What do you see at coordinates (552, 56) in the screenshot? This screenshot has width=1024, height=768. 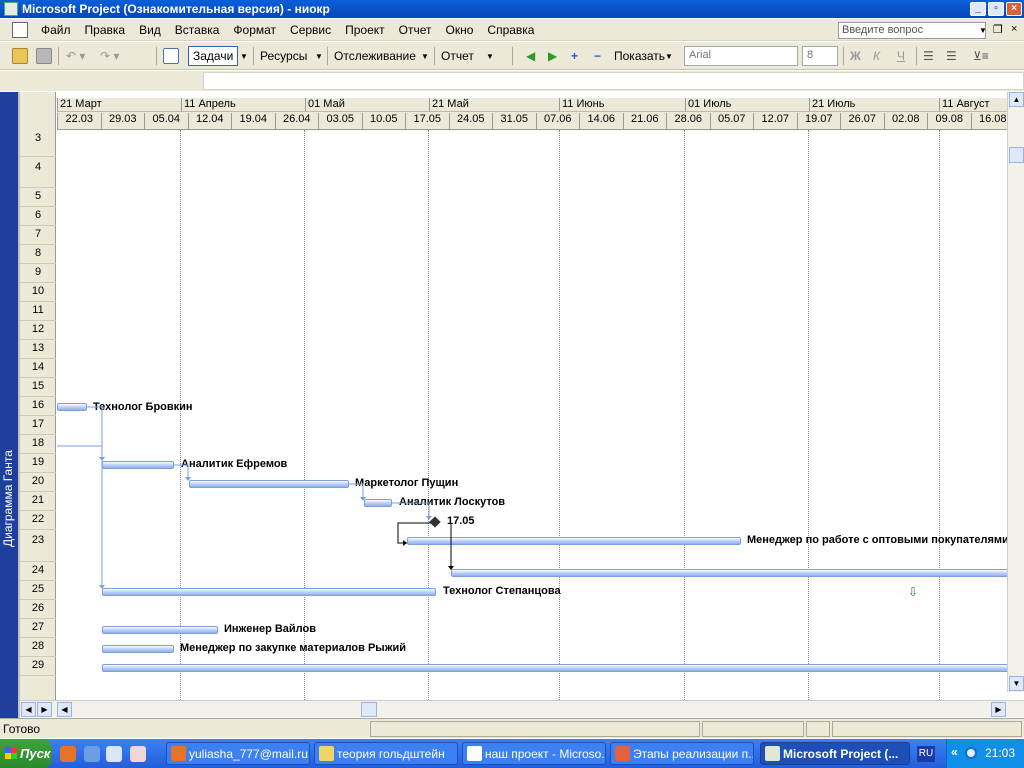 I see `arrow-right-icon: ▶` at bounding box center [552, 56].